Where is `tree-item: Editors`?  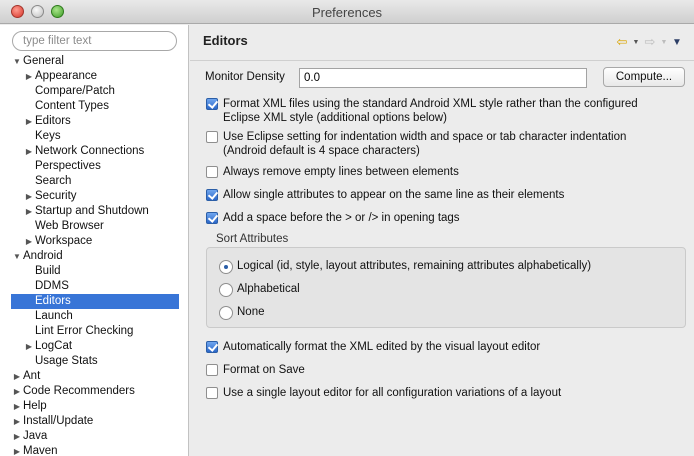
tree-item: Editors is located at coordinates (95, 301).